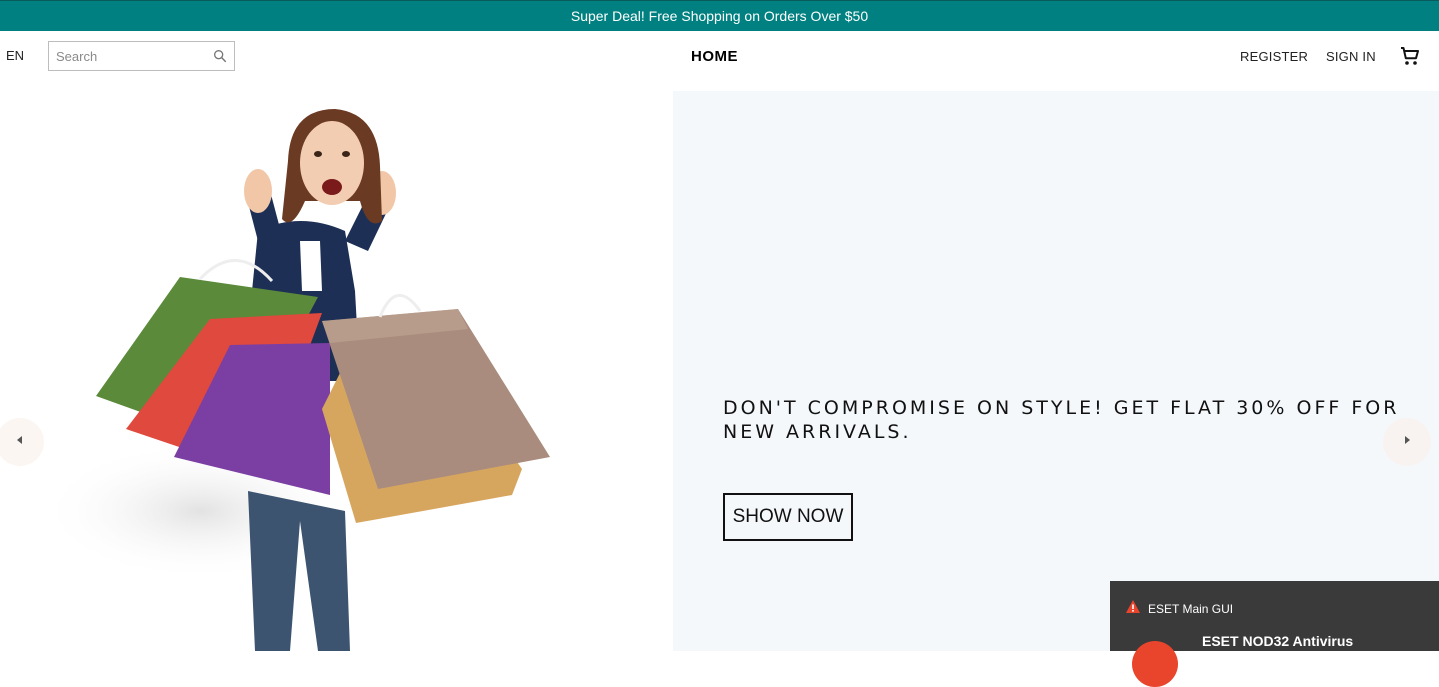 The image size is (1439, 687). I want to click on language-selector: EN, so click(15, 55).